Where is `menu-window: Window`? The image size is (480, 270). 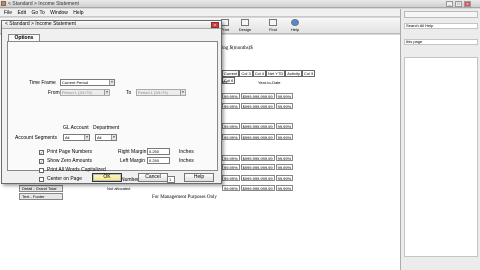 menu-window: Window is located at coordinates (59, 13).